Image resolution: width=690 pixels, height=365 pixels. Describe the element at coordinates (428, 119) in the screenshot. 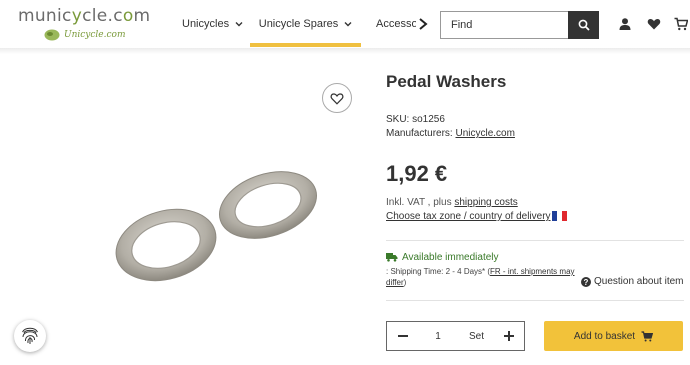

I see `sku-value: so1256` at that location.